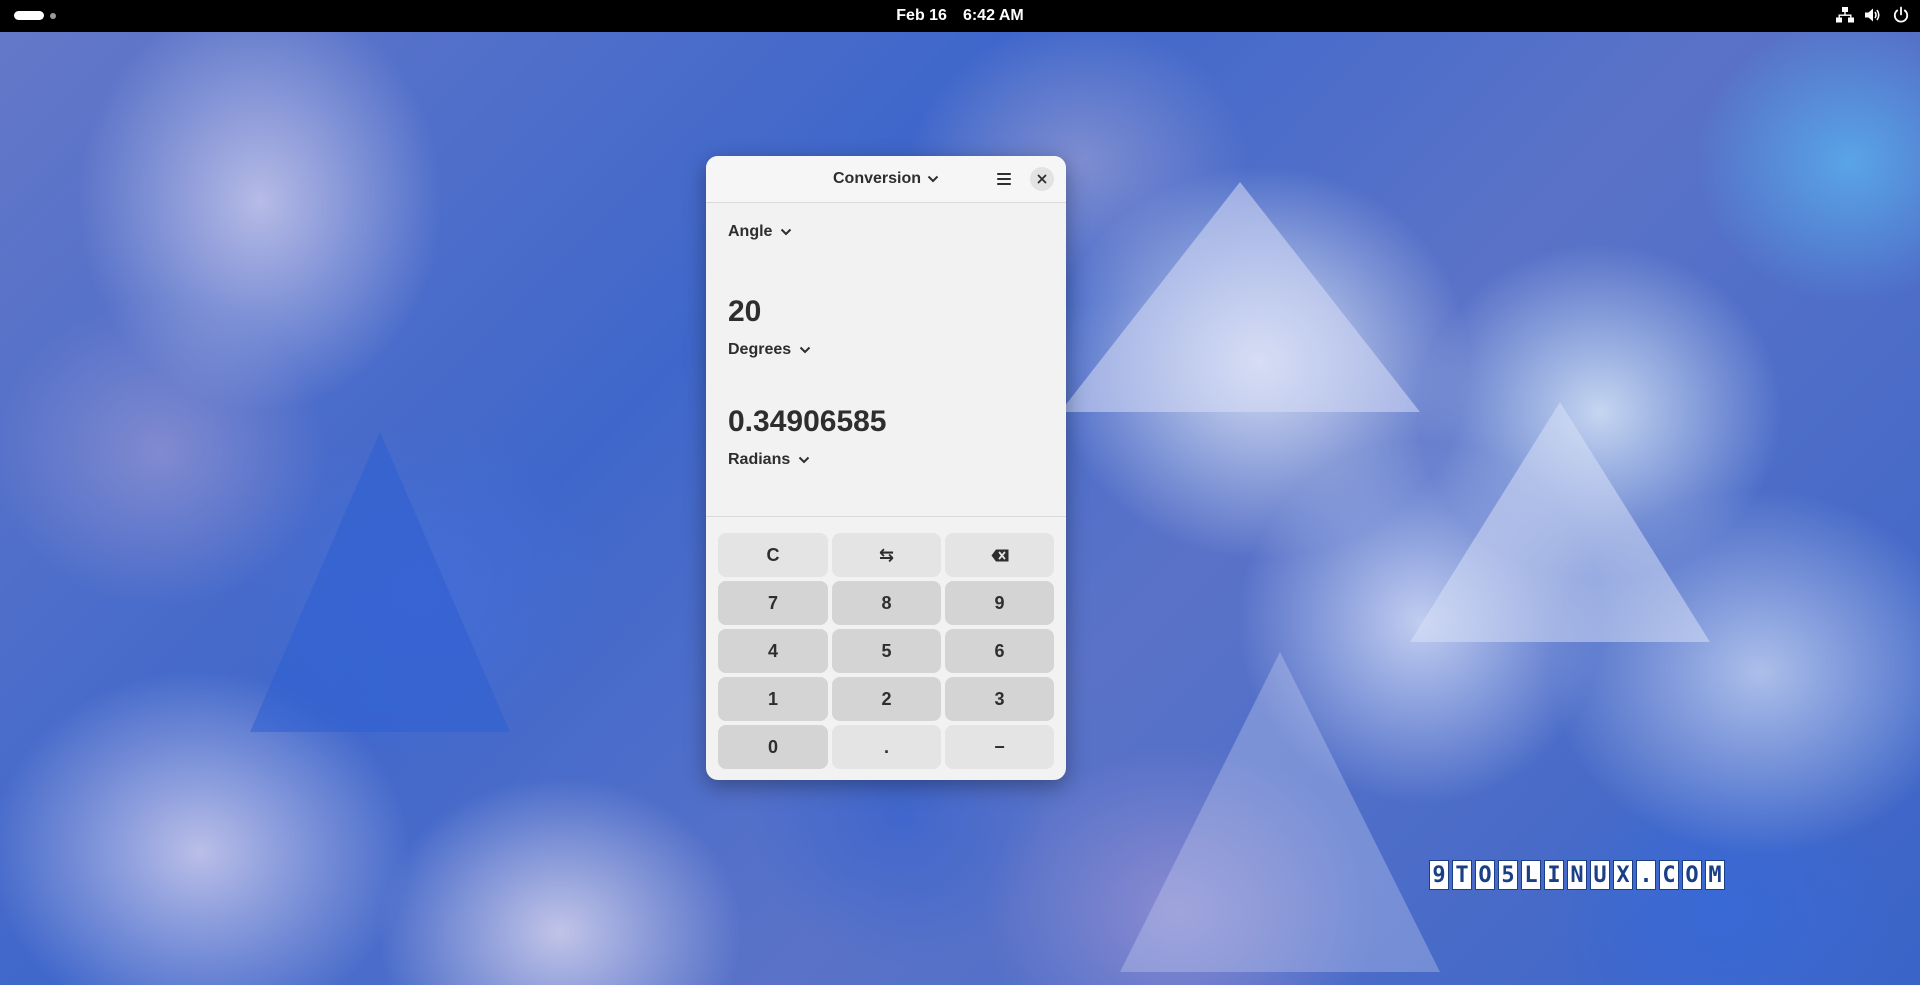 This screenshot has height=985, width=1920. I want to click on watermark-logo: 9 T O 5 L I N U X . C O M, so click(1577, 875).